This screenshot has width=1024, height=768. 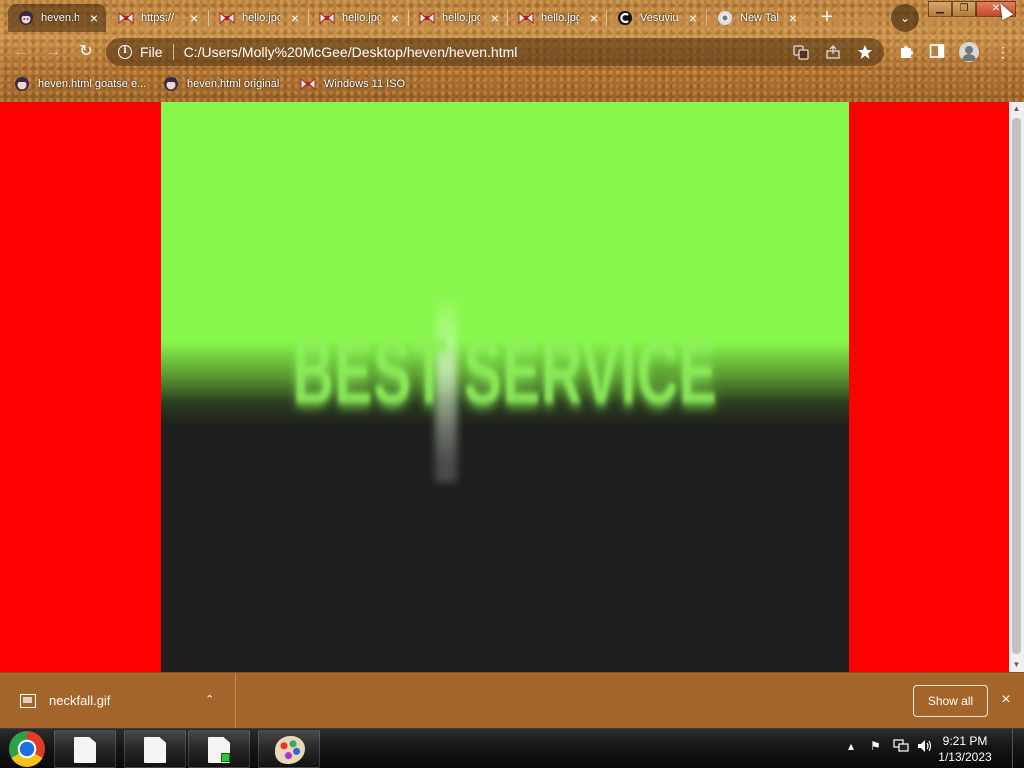 What do you see at coordinates (1003, 52) in the screenshot?
I see `kebab-menu-icon: ⋮` at bounding box center [1003, 52].